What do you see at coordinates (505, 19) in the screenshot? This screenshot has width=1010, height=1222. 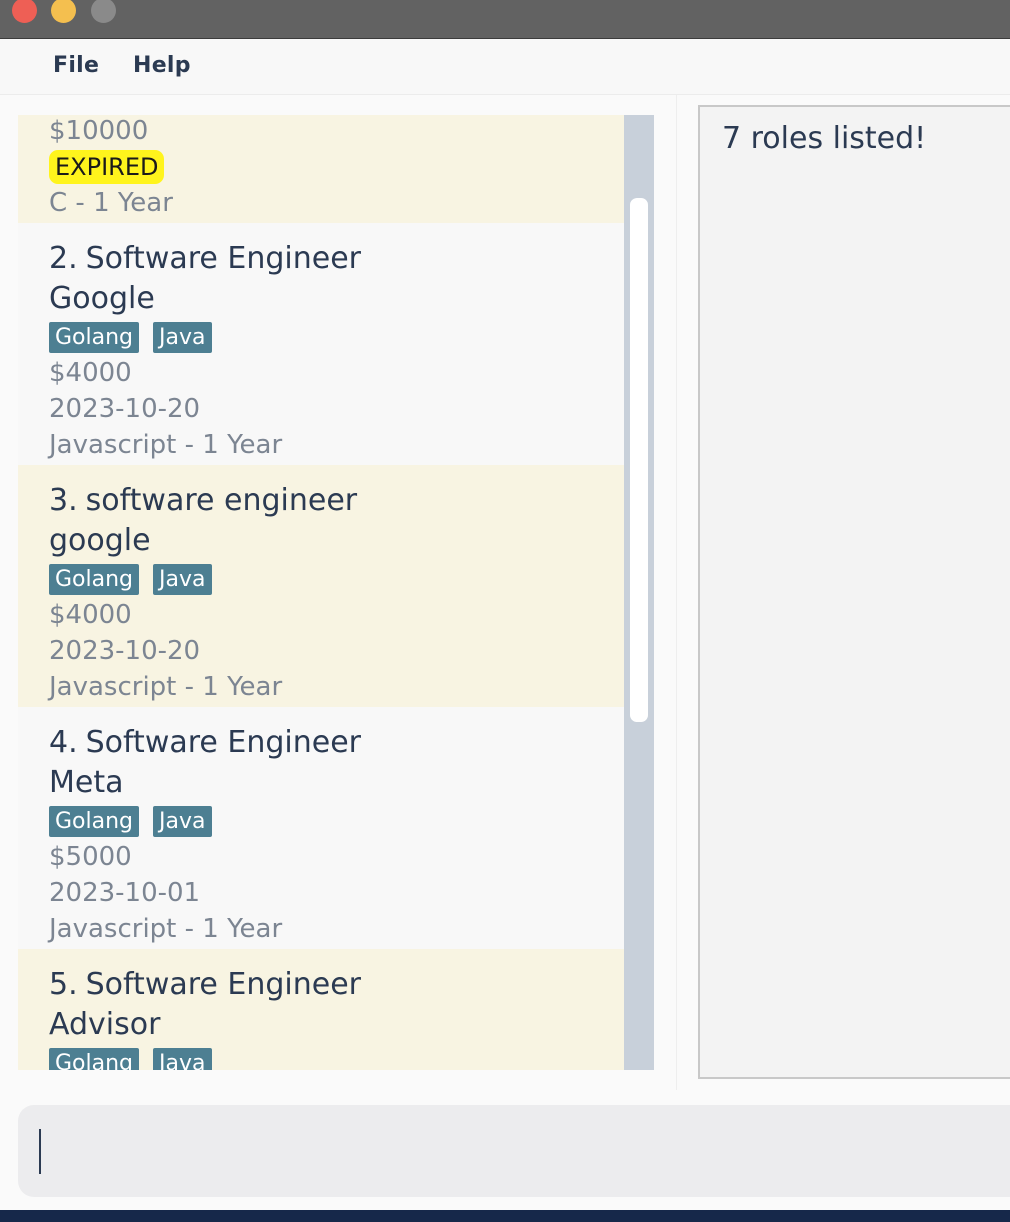 I see `window-title-bar` at bounding box center [505, 19].